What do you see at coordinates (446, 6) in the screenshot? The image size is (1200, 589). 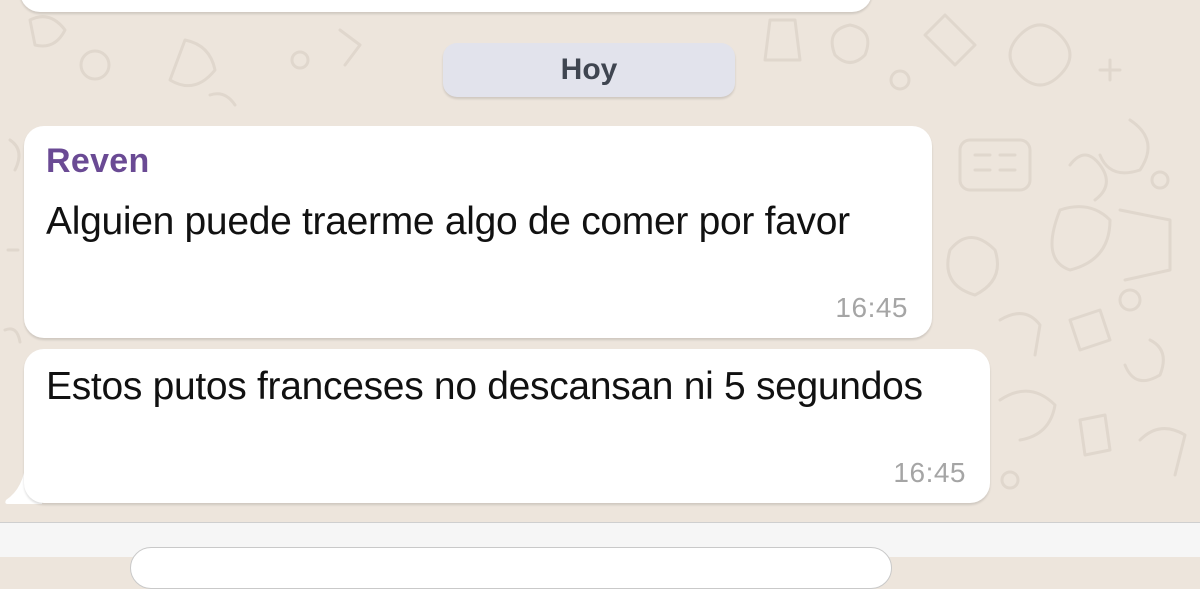 I see `previous-message-bubble` at bounding box center [446, 6].